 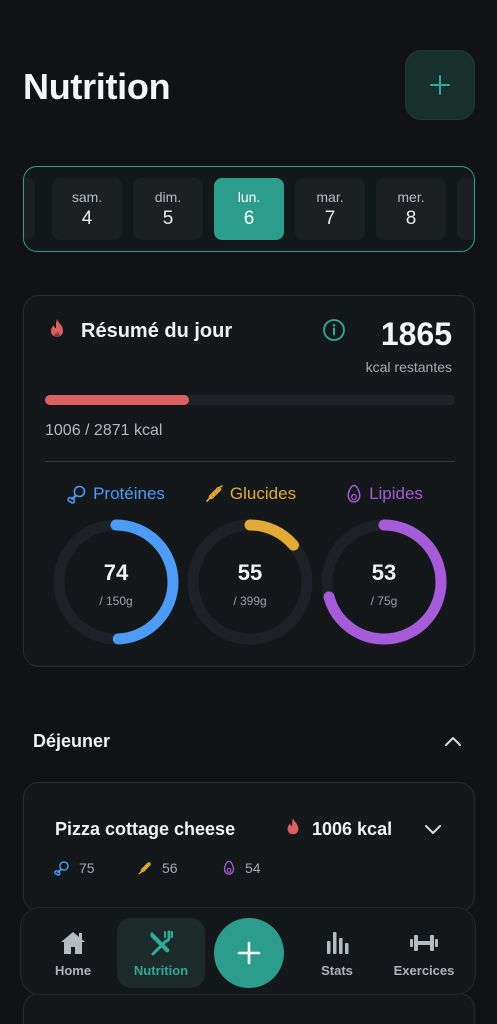 I want to click on date-day: 5, so click(x=168, y=218).